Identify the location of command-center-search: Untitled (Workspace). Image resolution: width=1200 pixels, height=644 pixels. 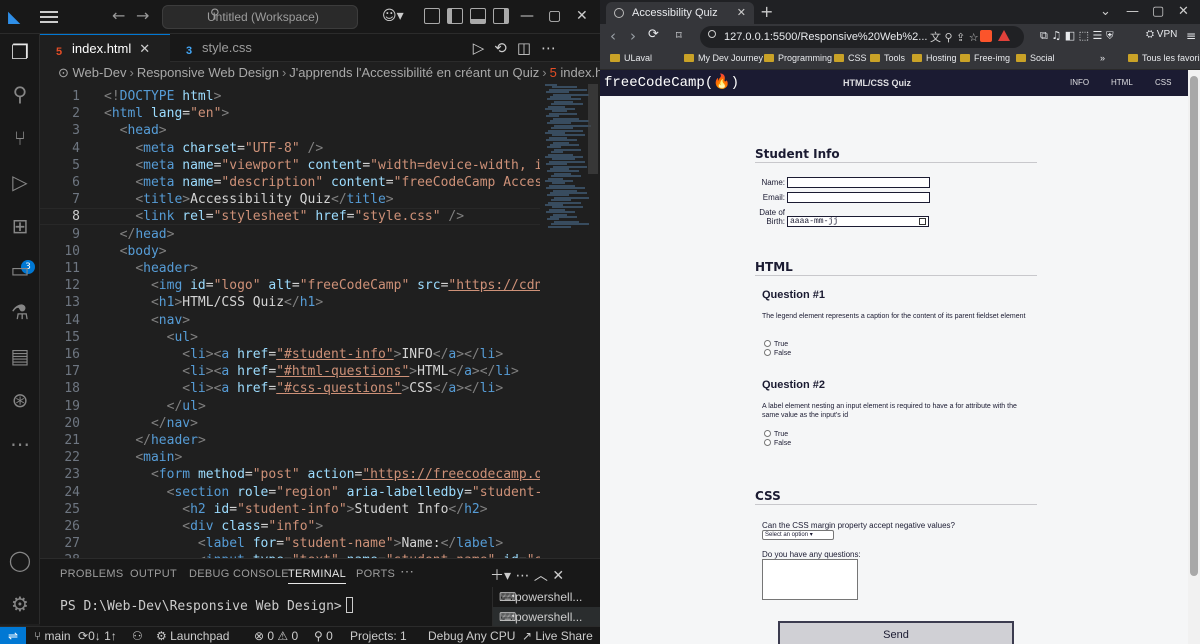
(260, 17).